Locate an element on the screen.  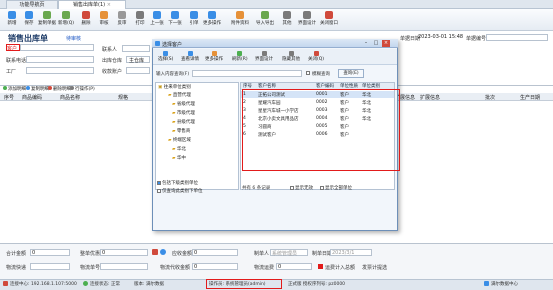
status-link: 待审核 is located at coordinates (73, 38).